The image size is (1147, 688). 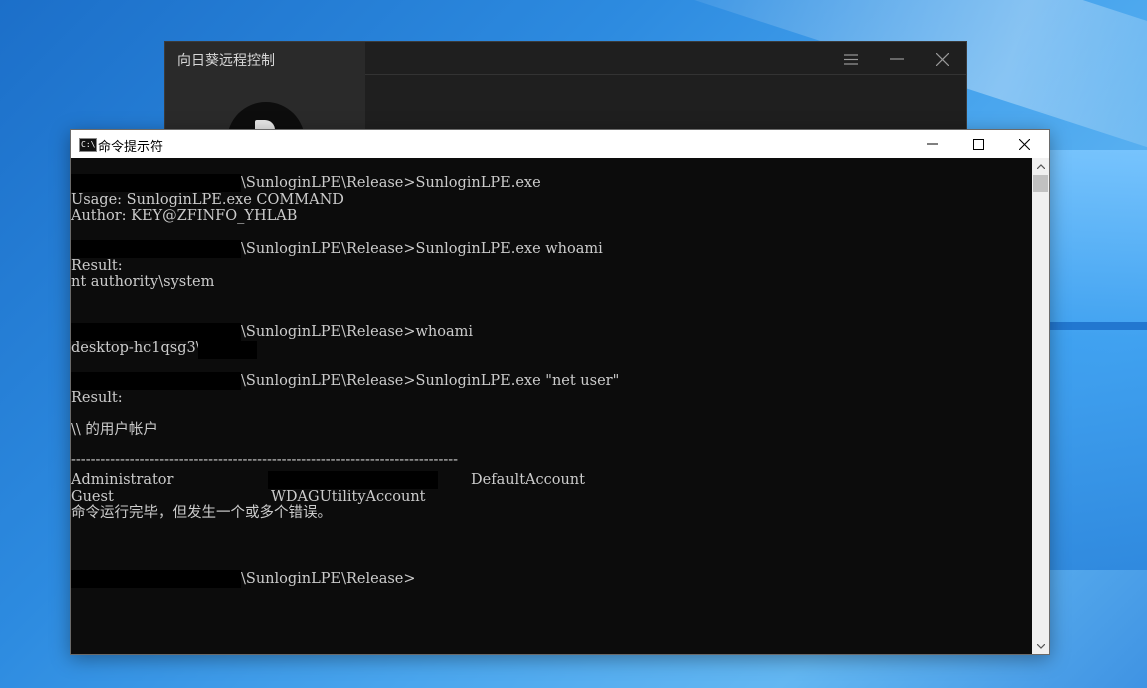 What do you see at coordinates (391, 183) in the screenshot?
I see `console-line: \SunloginLPE\Release>SunloginLPE.exe` at bounding box center [391, 183].